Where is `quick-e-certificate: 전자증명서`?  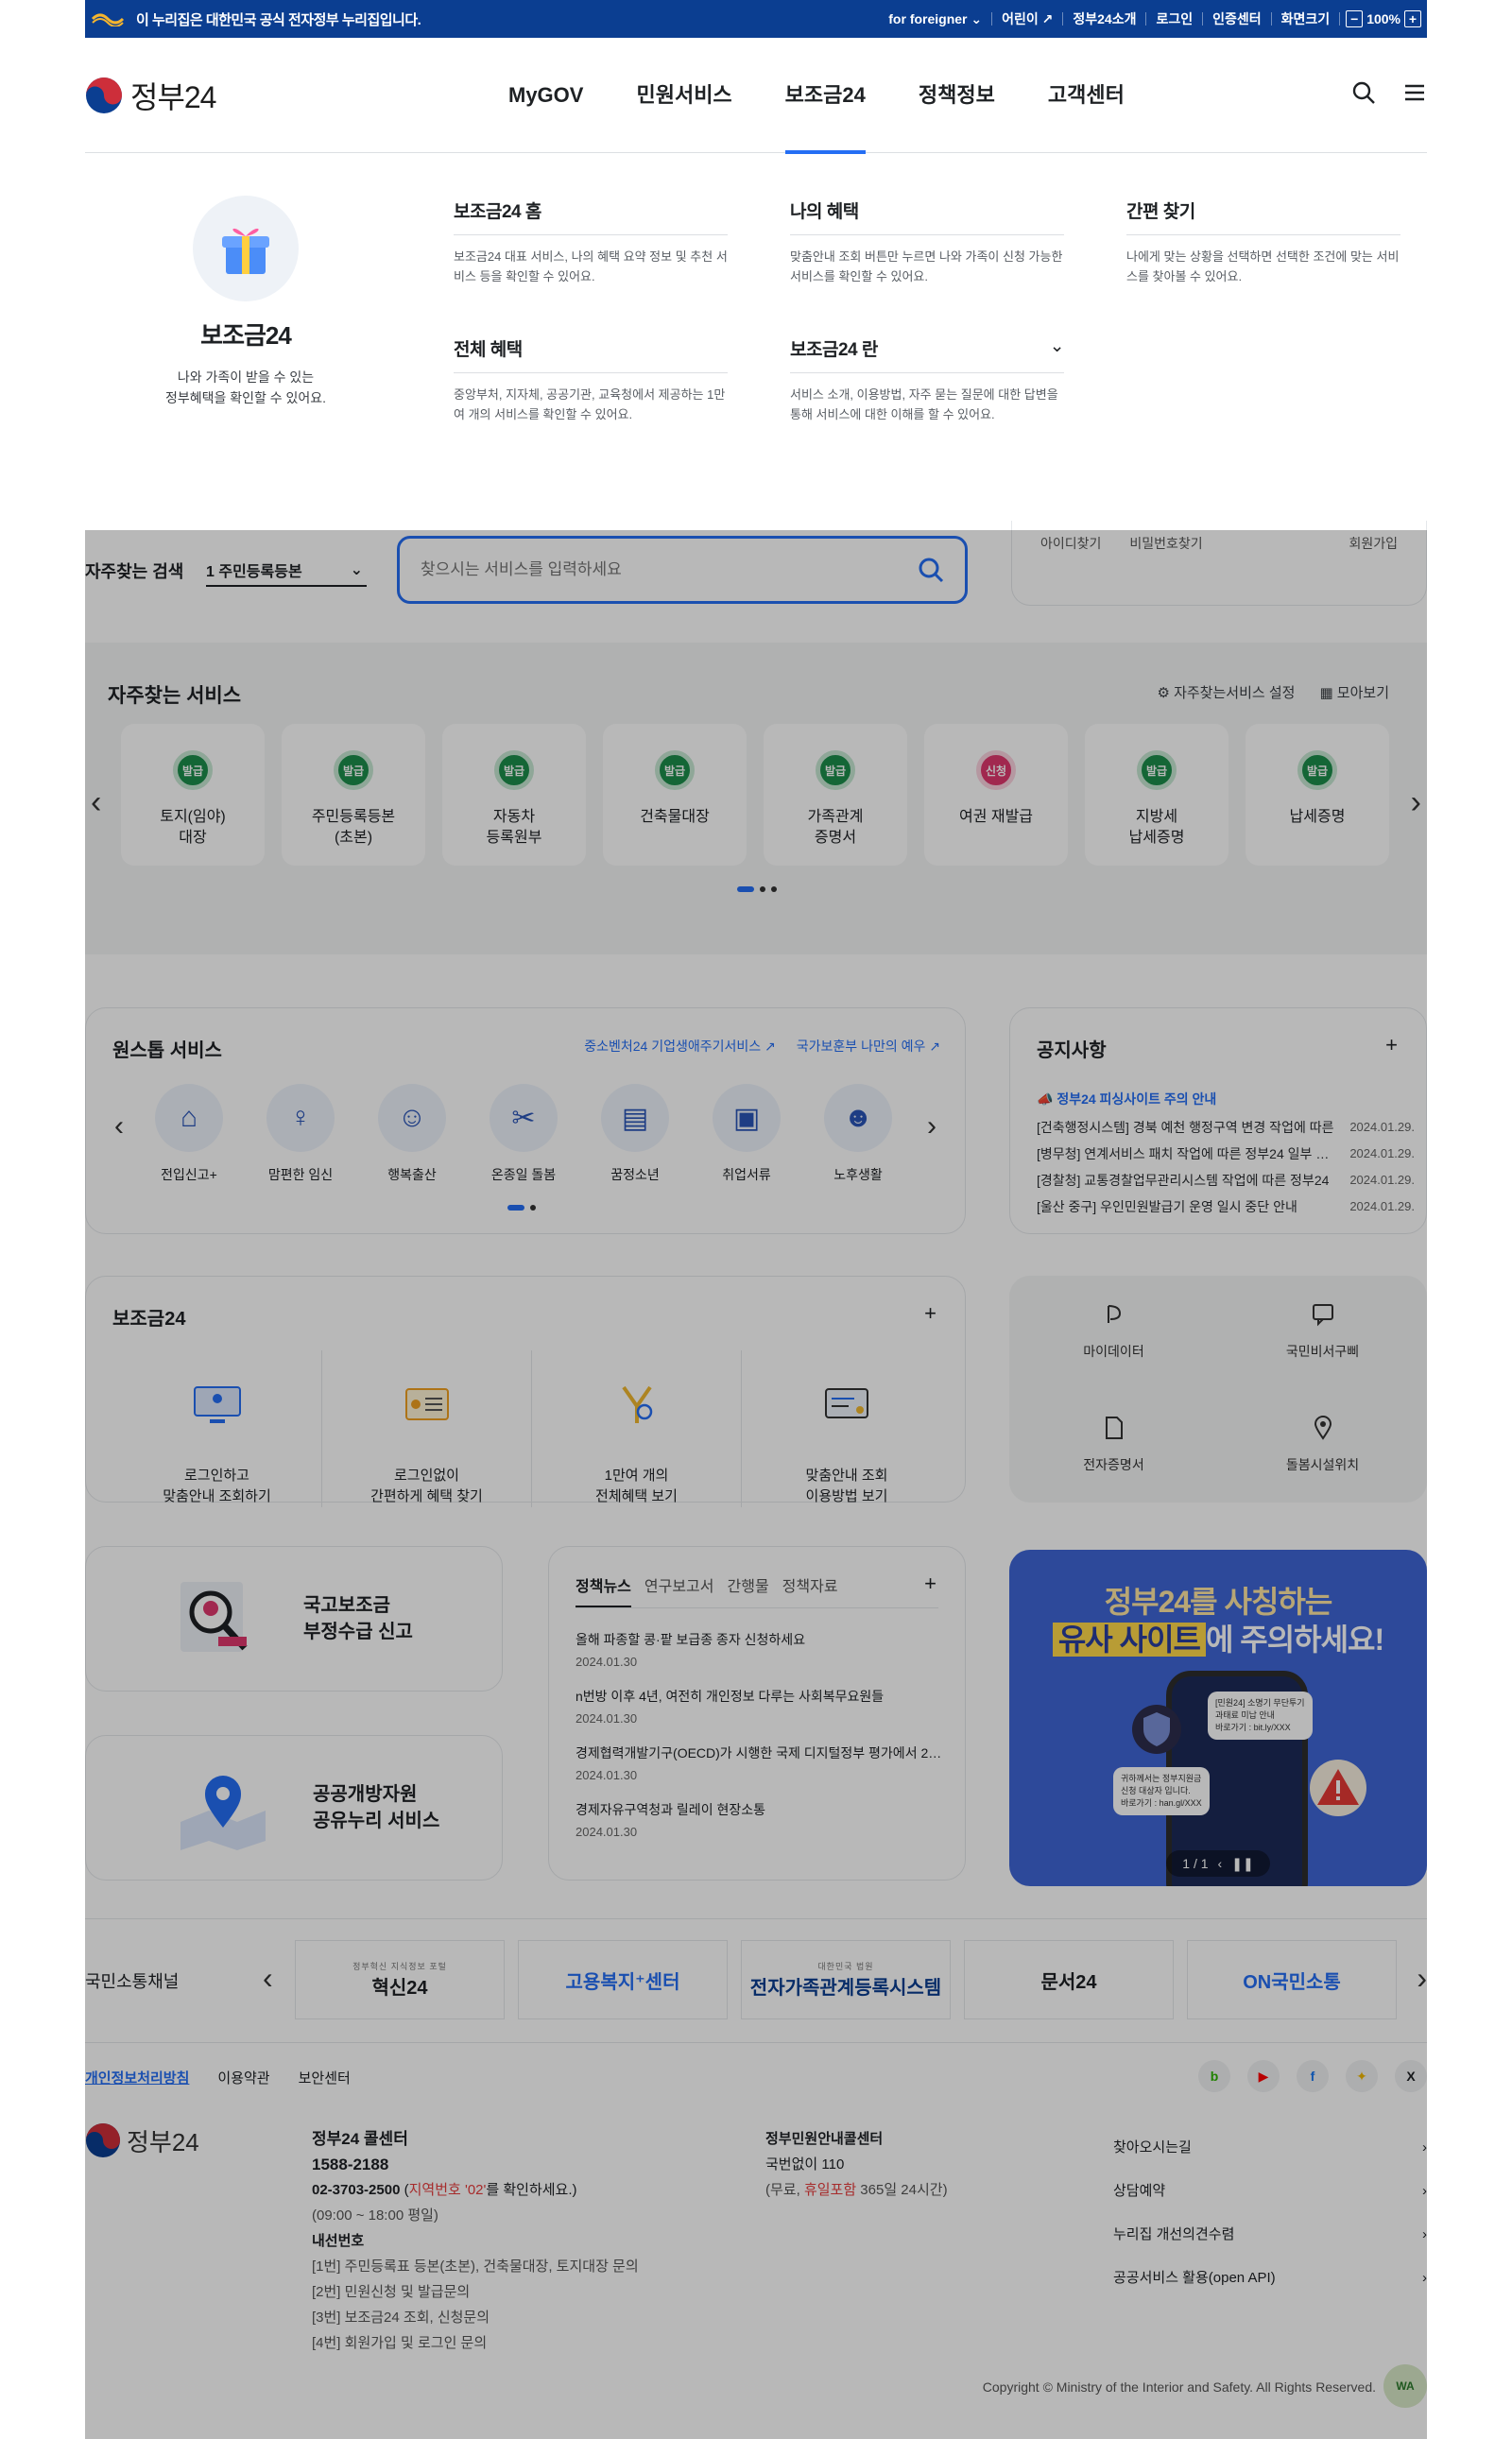
quick-e-certificate: 전자증명서 is located at coordinates (1113, 1446).